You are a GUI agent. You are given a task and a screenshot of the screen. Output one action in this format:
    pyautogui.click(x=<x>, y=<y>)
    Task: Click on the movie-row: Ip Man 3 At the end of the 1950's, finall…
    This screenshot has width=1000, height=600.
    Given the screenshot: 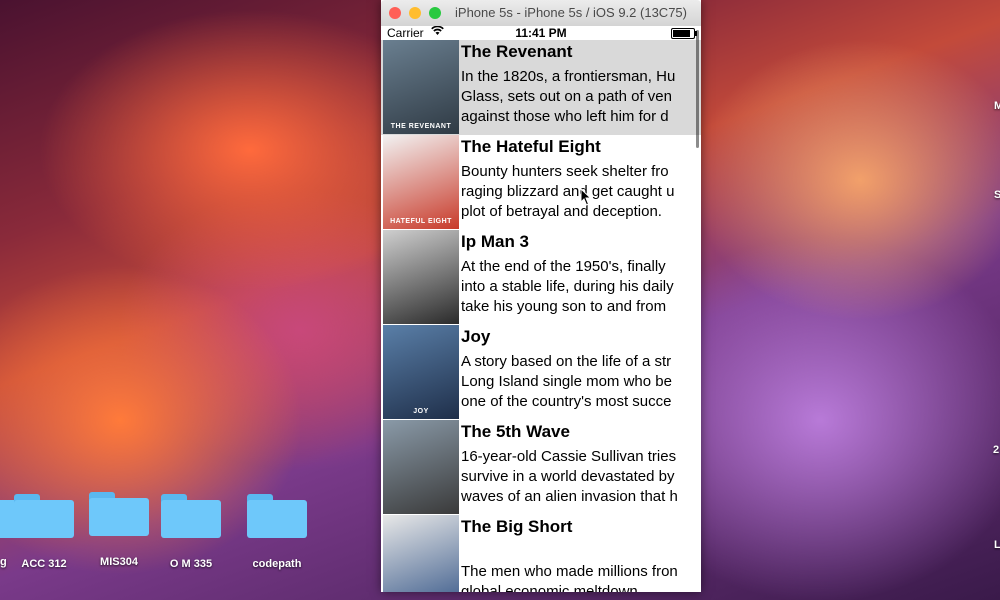 What is the action you would take?
    pyautogui.click(x=541, y=277)
    